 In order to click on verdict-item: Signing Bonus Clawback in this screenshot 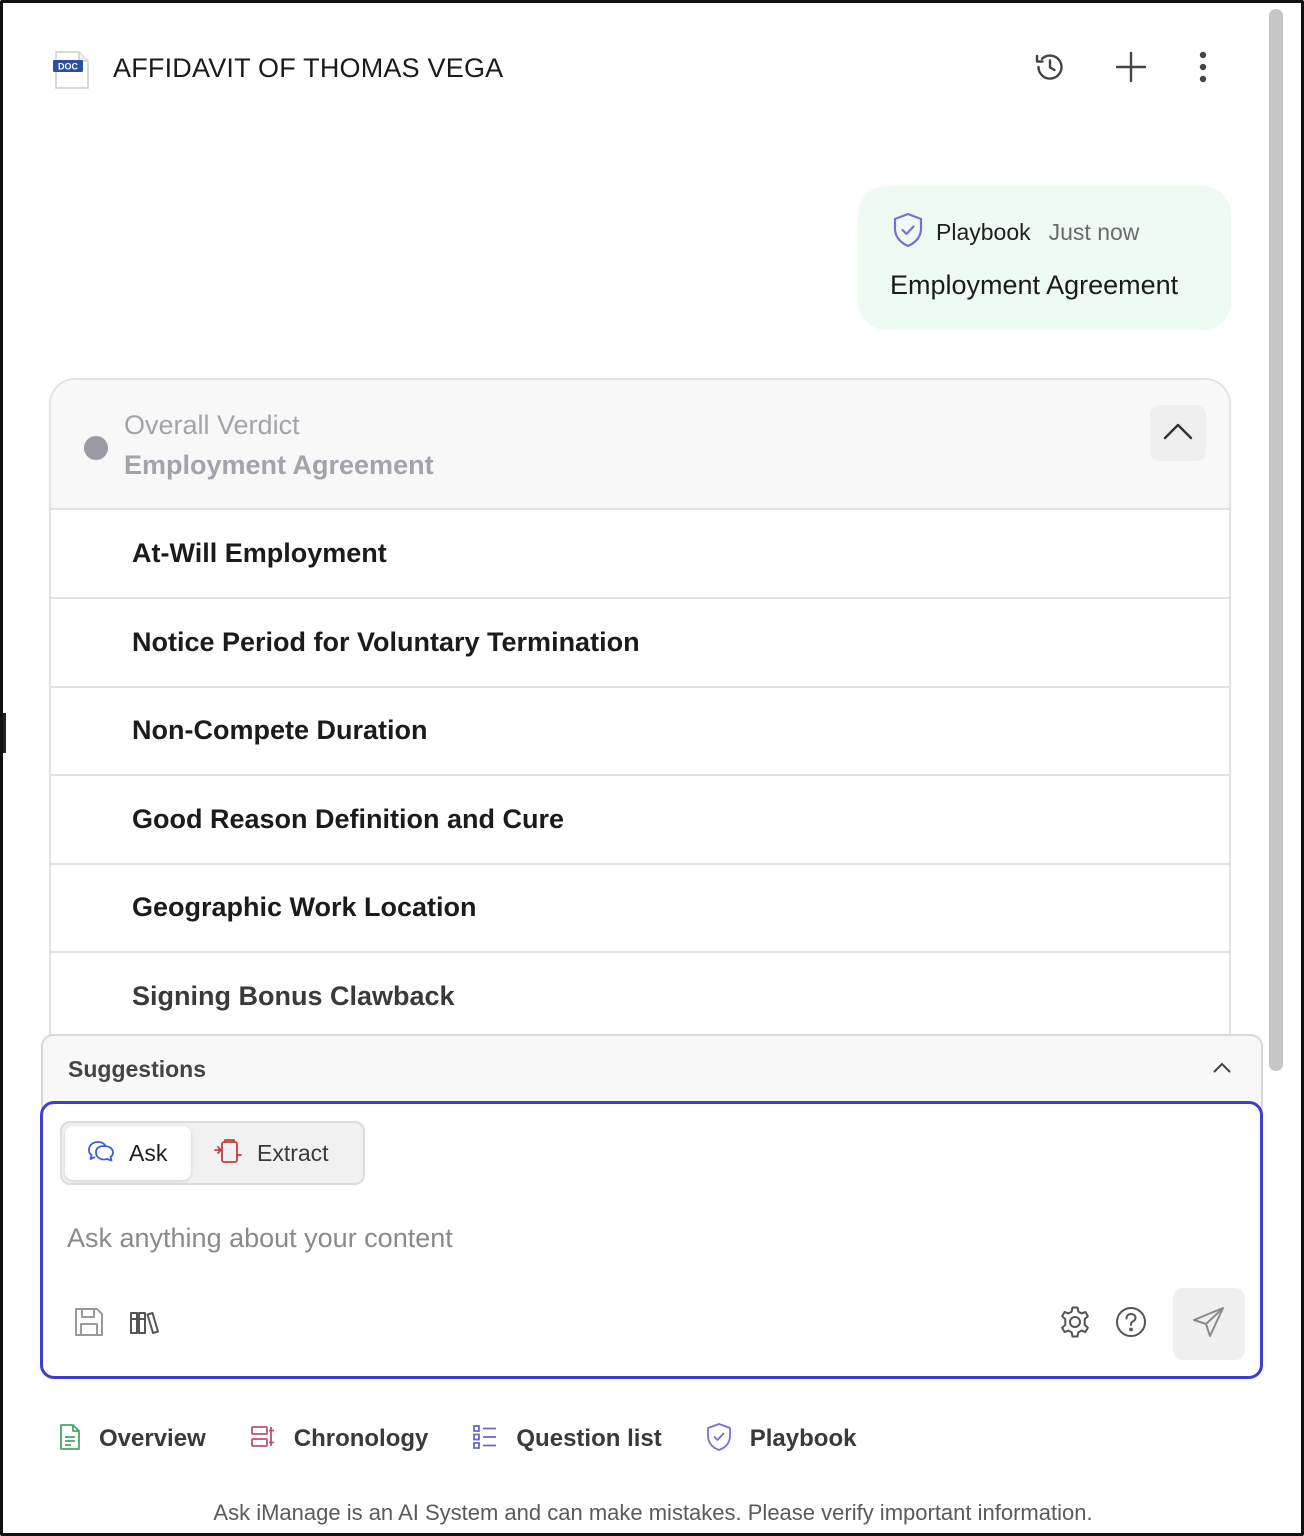, I will do `click(640, 997)`.